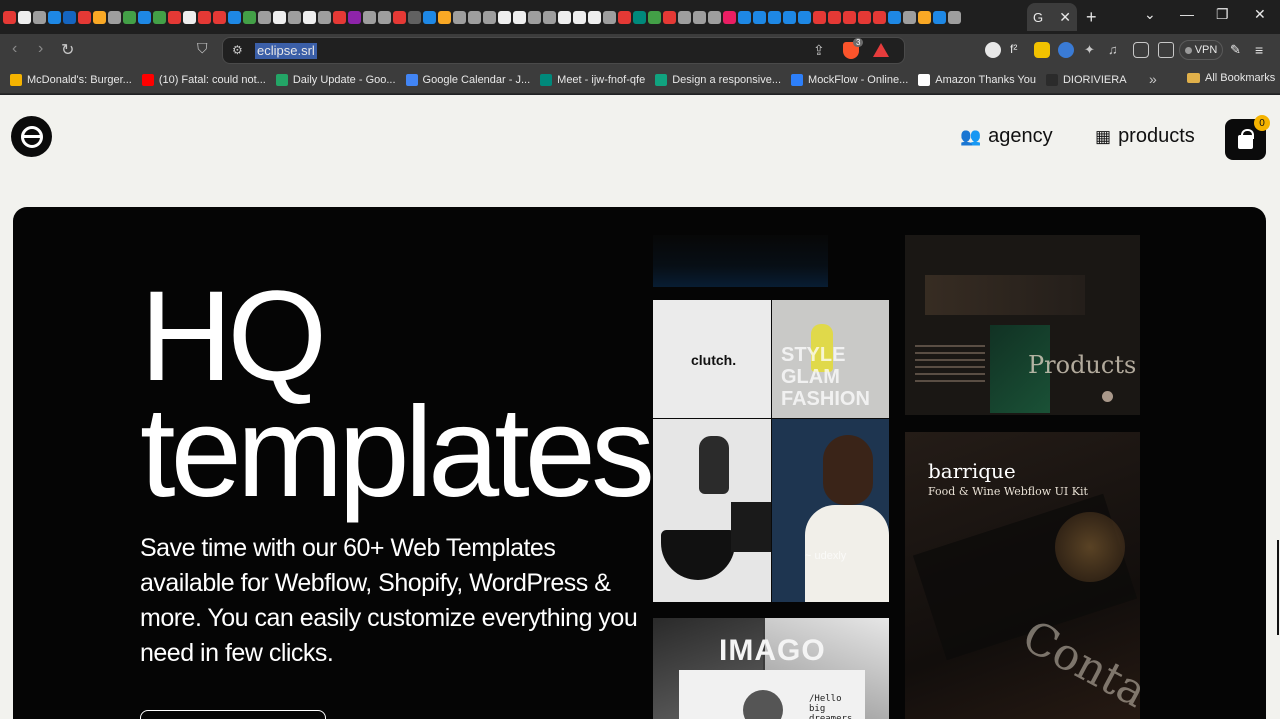  Describe the element at coordinates (1042, 50) in the screenshot. I see `chart-extension-icon` at that location.